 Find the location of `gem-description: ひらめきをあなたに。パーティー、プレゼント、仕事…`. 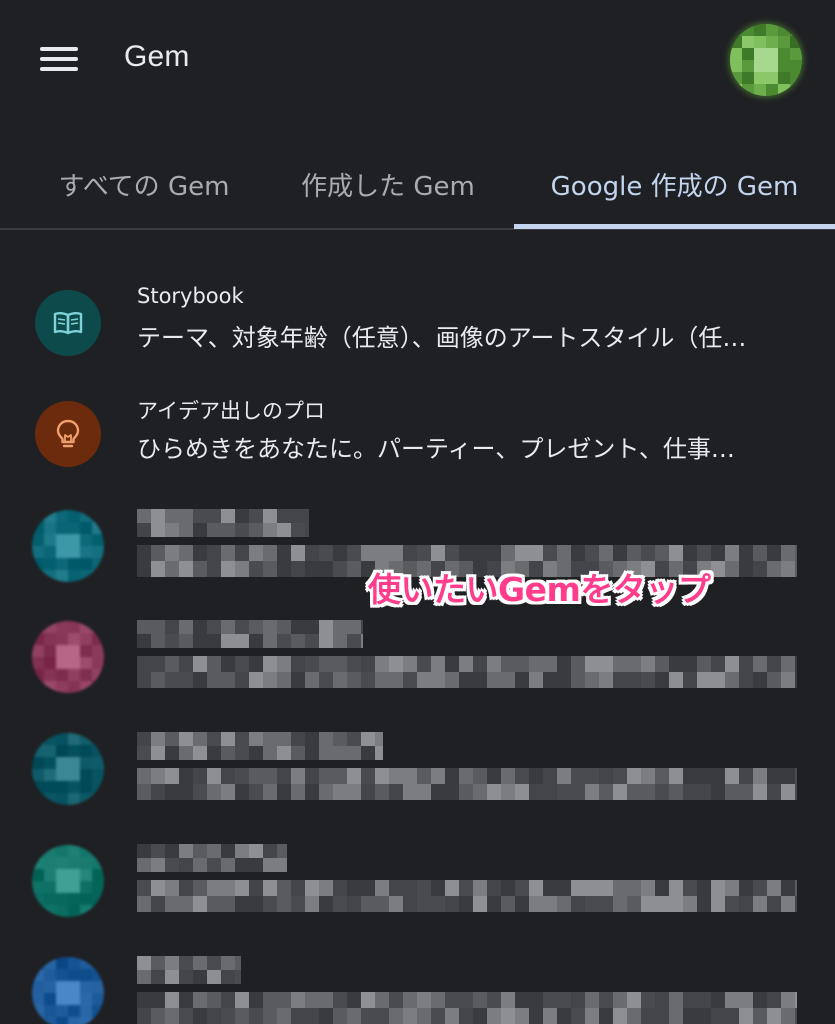

gem-description: ひらめきをあなたに。パーティー、プレゼント、仕事… is located at coordinates (436, 449).